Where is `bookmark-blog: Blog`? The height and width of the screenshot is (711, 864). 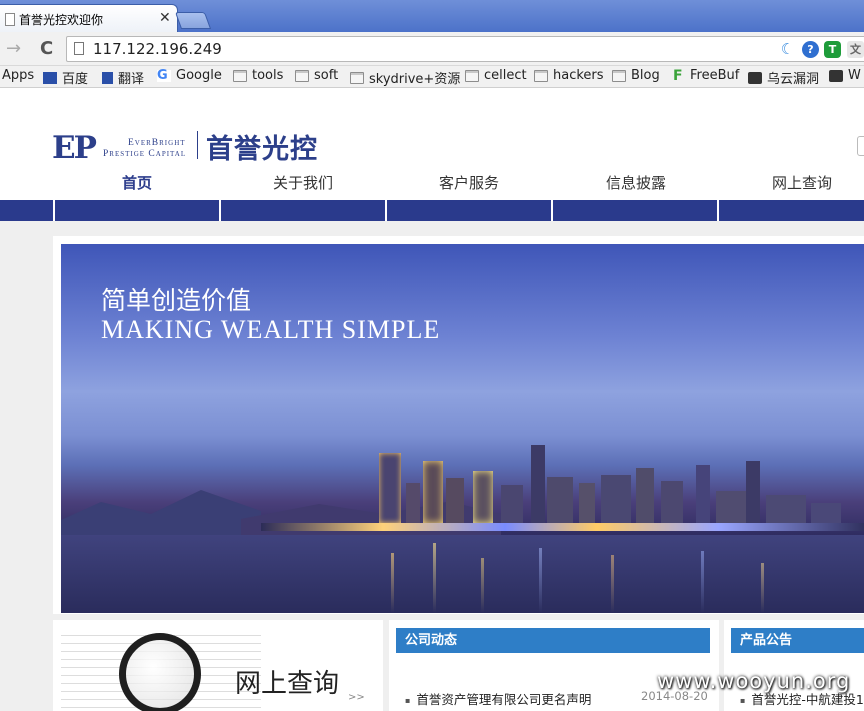 bookmark-blog: Blog is located at coordinates (636, 75).